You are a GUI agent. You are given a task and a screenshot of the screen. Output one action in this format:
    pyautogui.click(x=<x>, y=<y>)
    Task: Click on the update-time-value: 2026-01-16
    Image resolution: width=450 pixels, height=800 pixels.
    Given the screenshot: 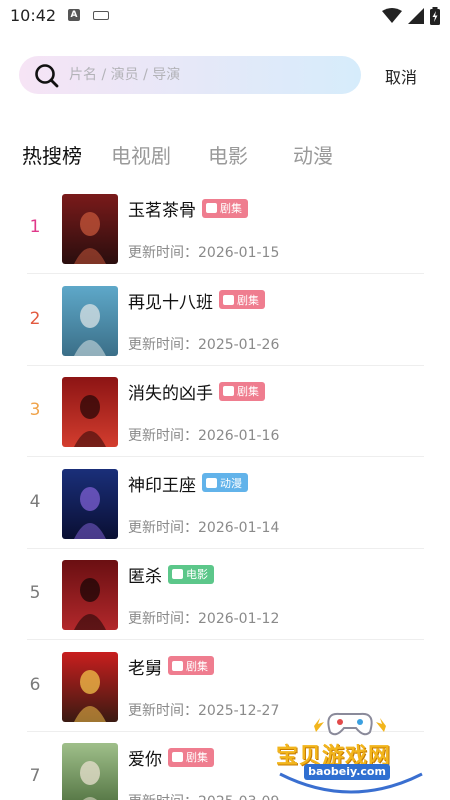 What is the action you would take?
    pyautogui.click(x=239, y=436)
    